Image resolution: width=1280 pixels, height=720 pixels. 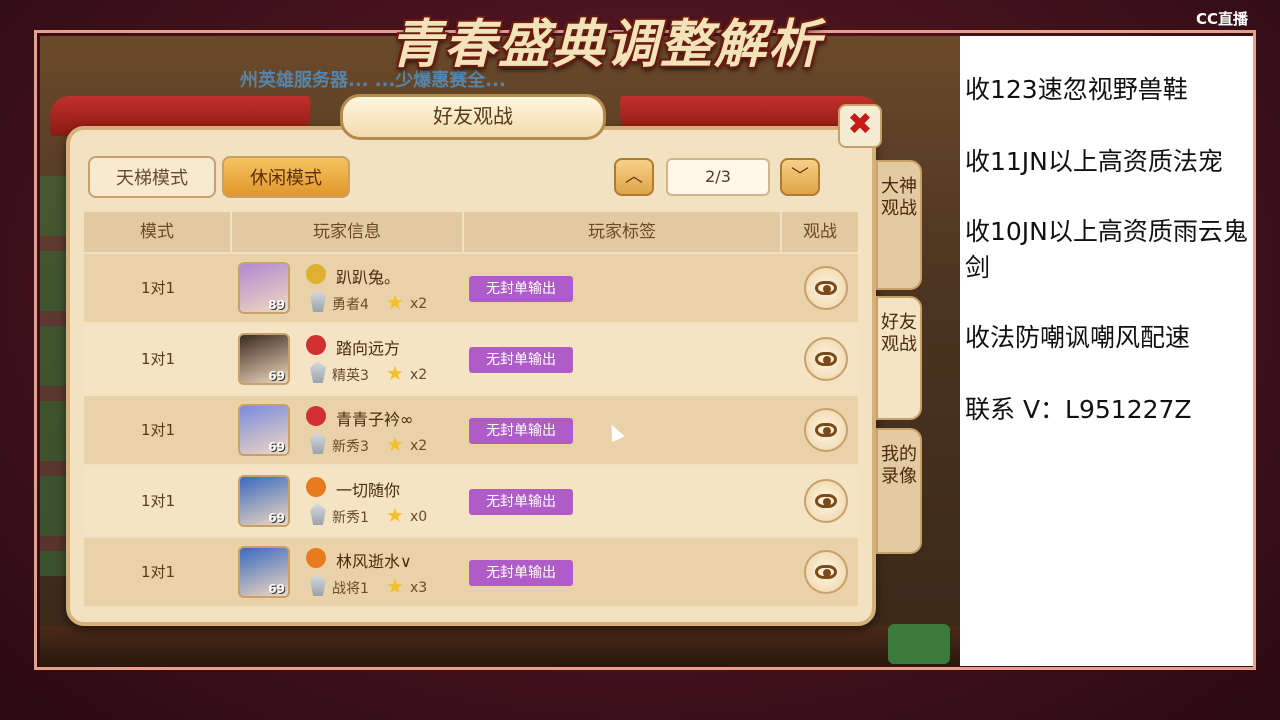 I want to click on chevron-up-icon: ︿, so click(x=634, y=176).